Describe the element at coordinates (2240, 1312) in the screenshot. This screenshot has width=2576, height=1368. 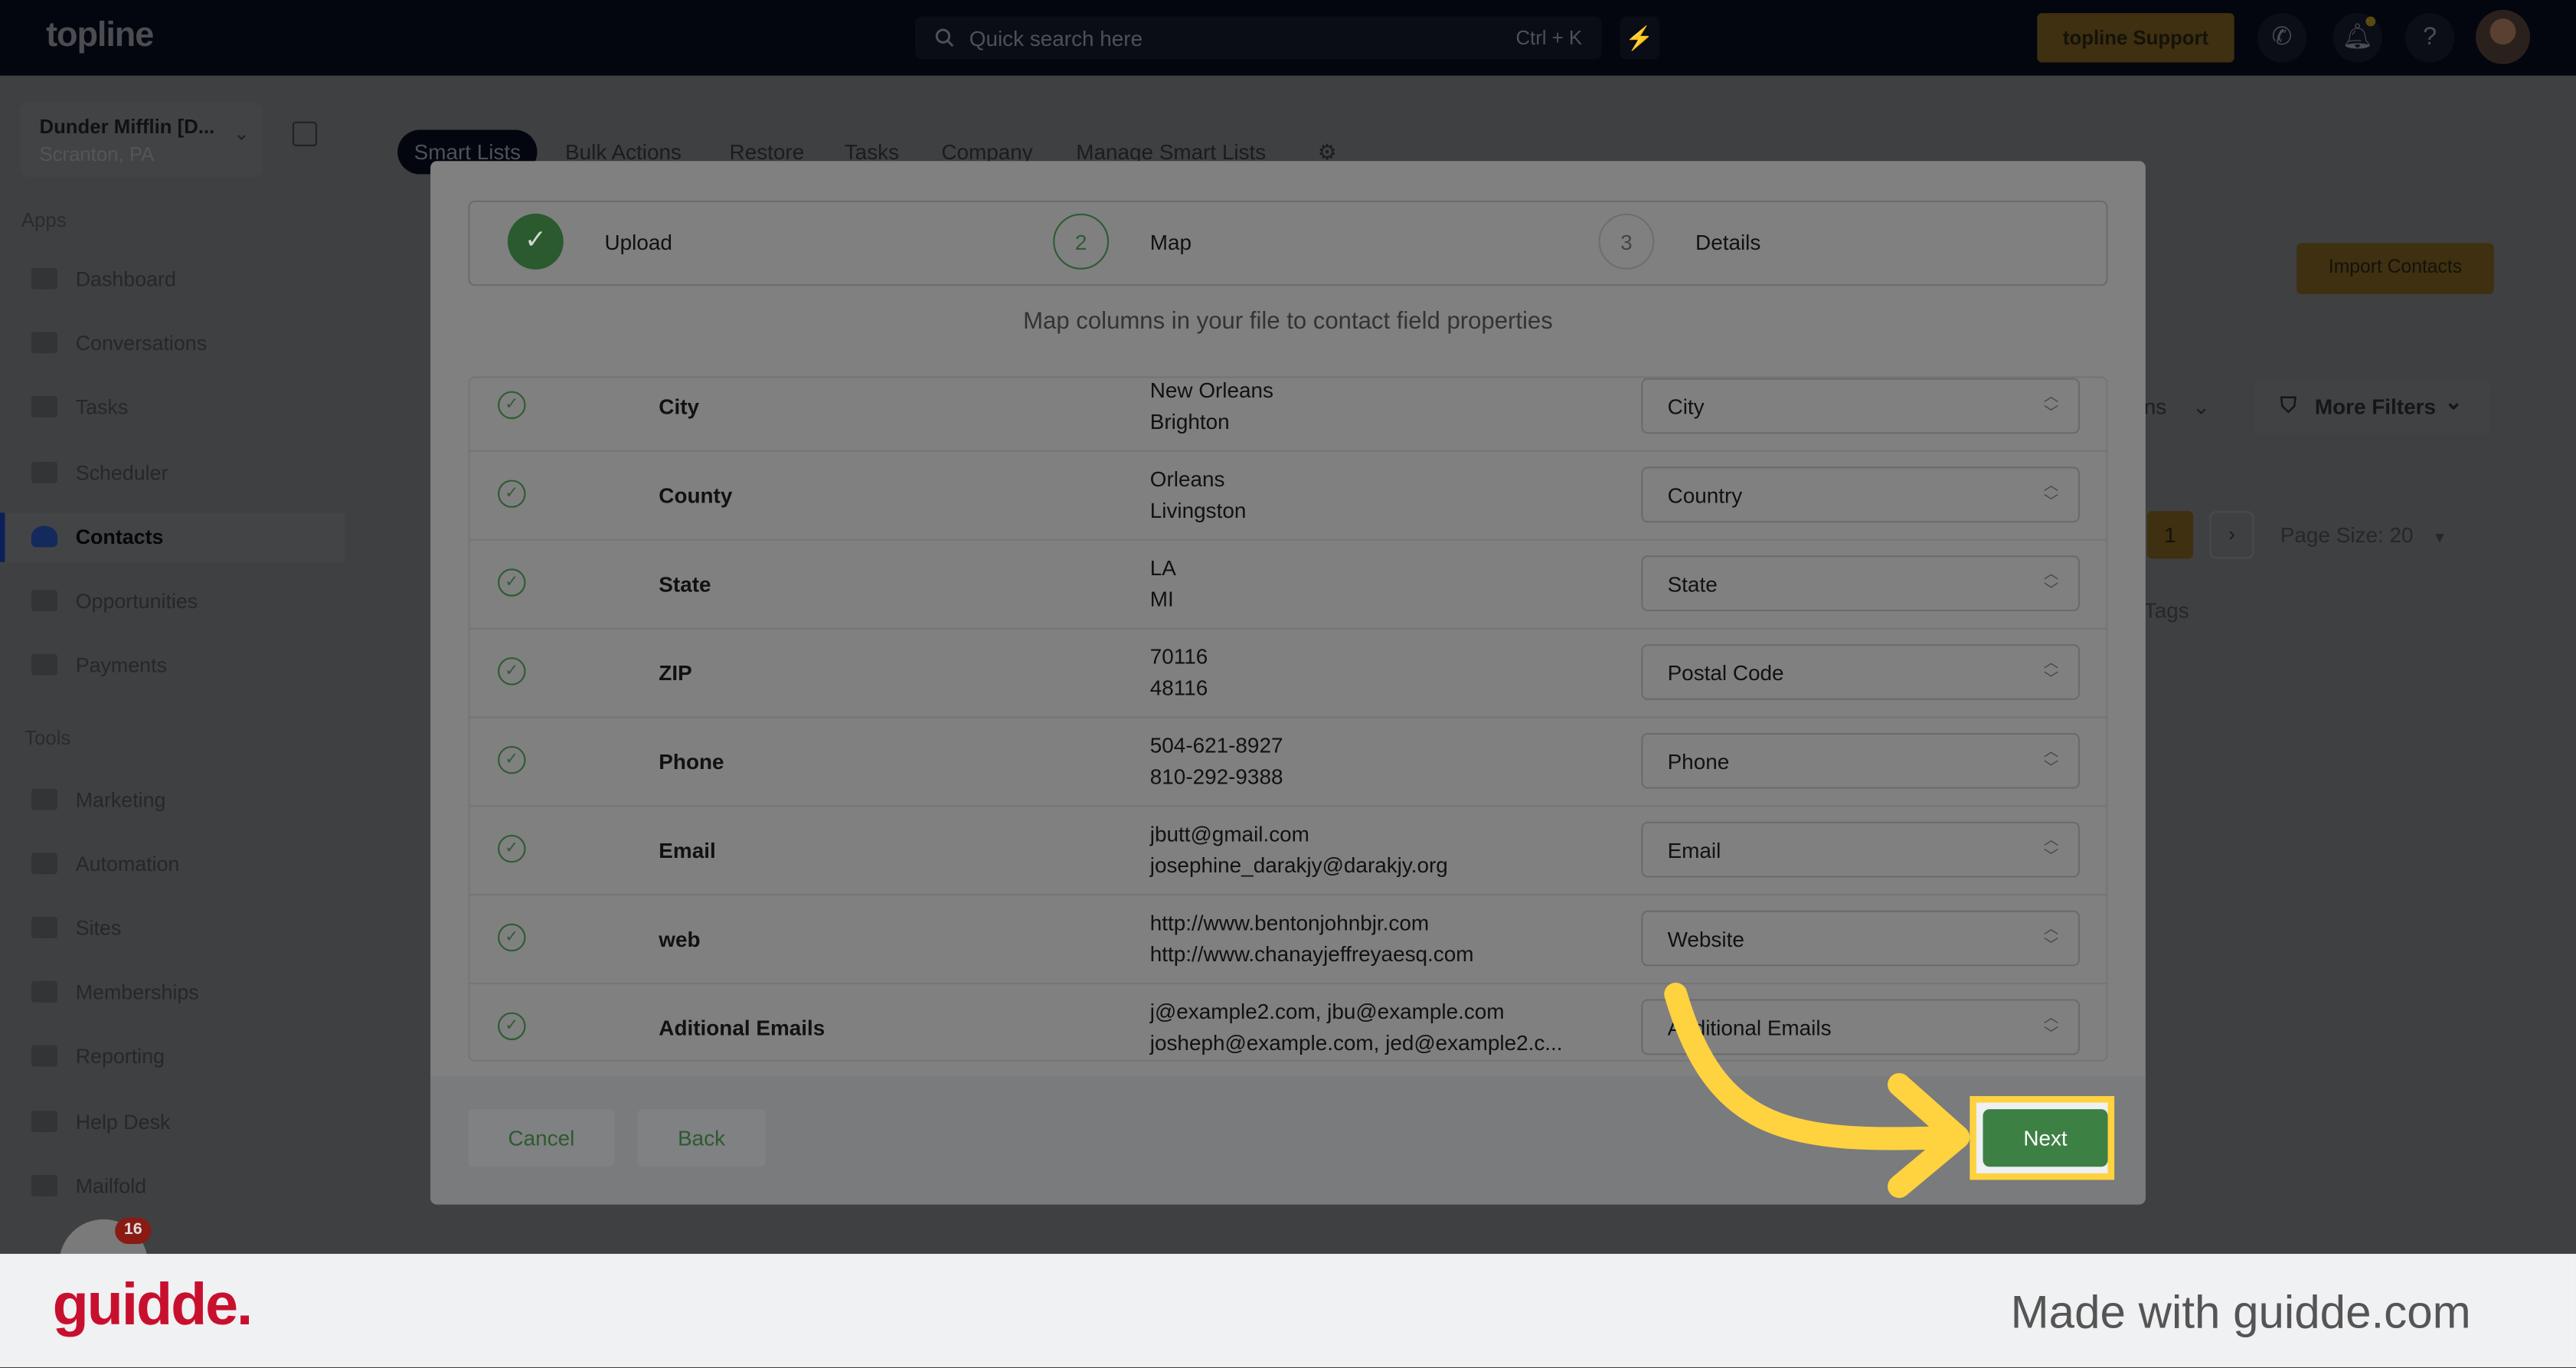
I see `made-with-guidde: Made with guidde.com` at that location.